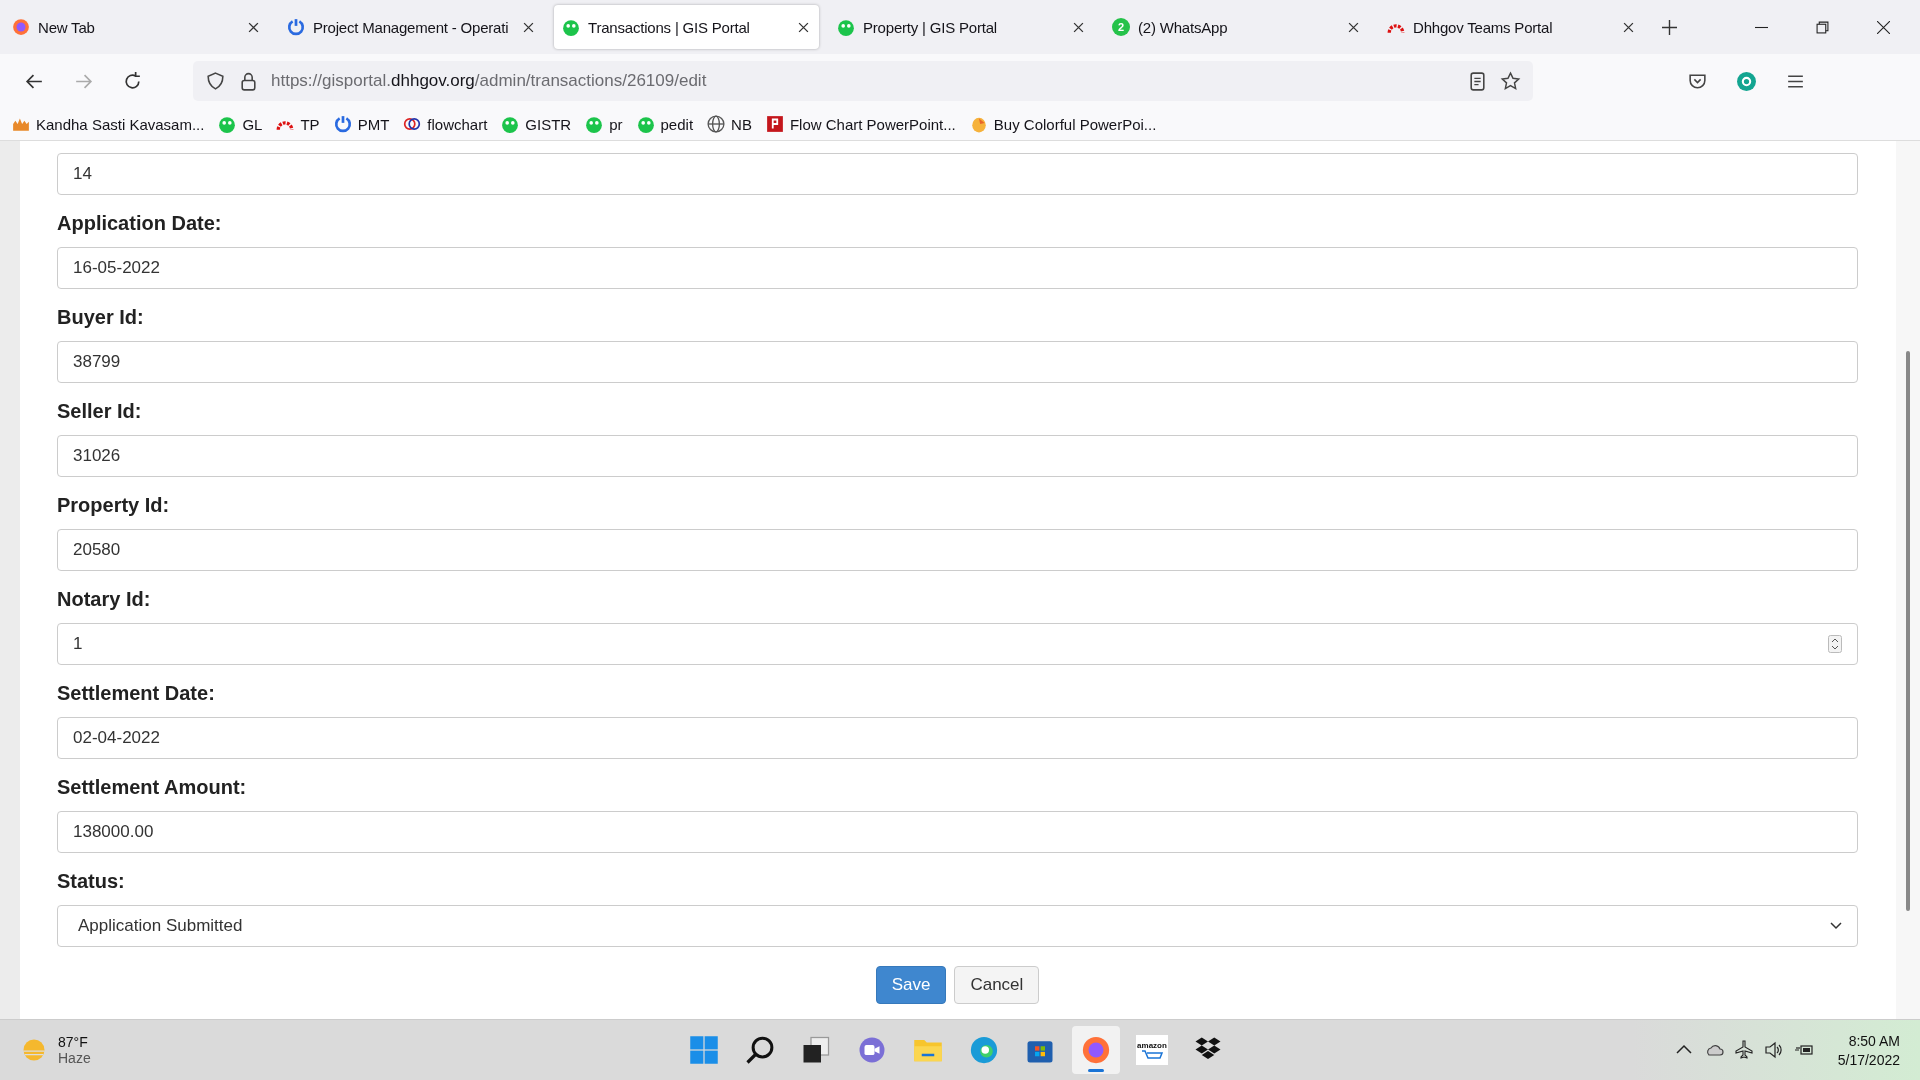  What do you see at coordinates (104, 599) in the screenshot?
I see `field-label: Notary Id:` at bounding box center [104, 599].